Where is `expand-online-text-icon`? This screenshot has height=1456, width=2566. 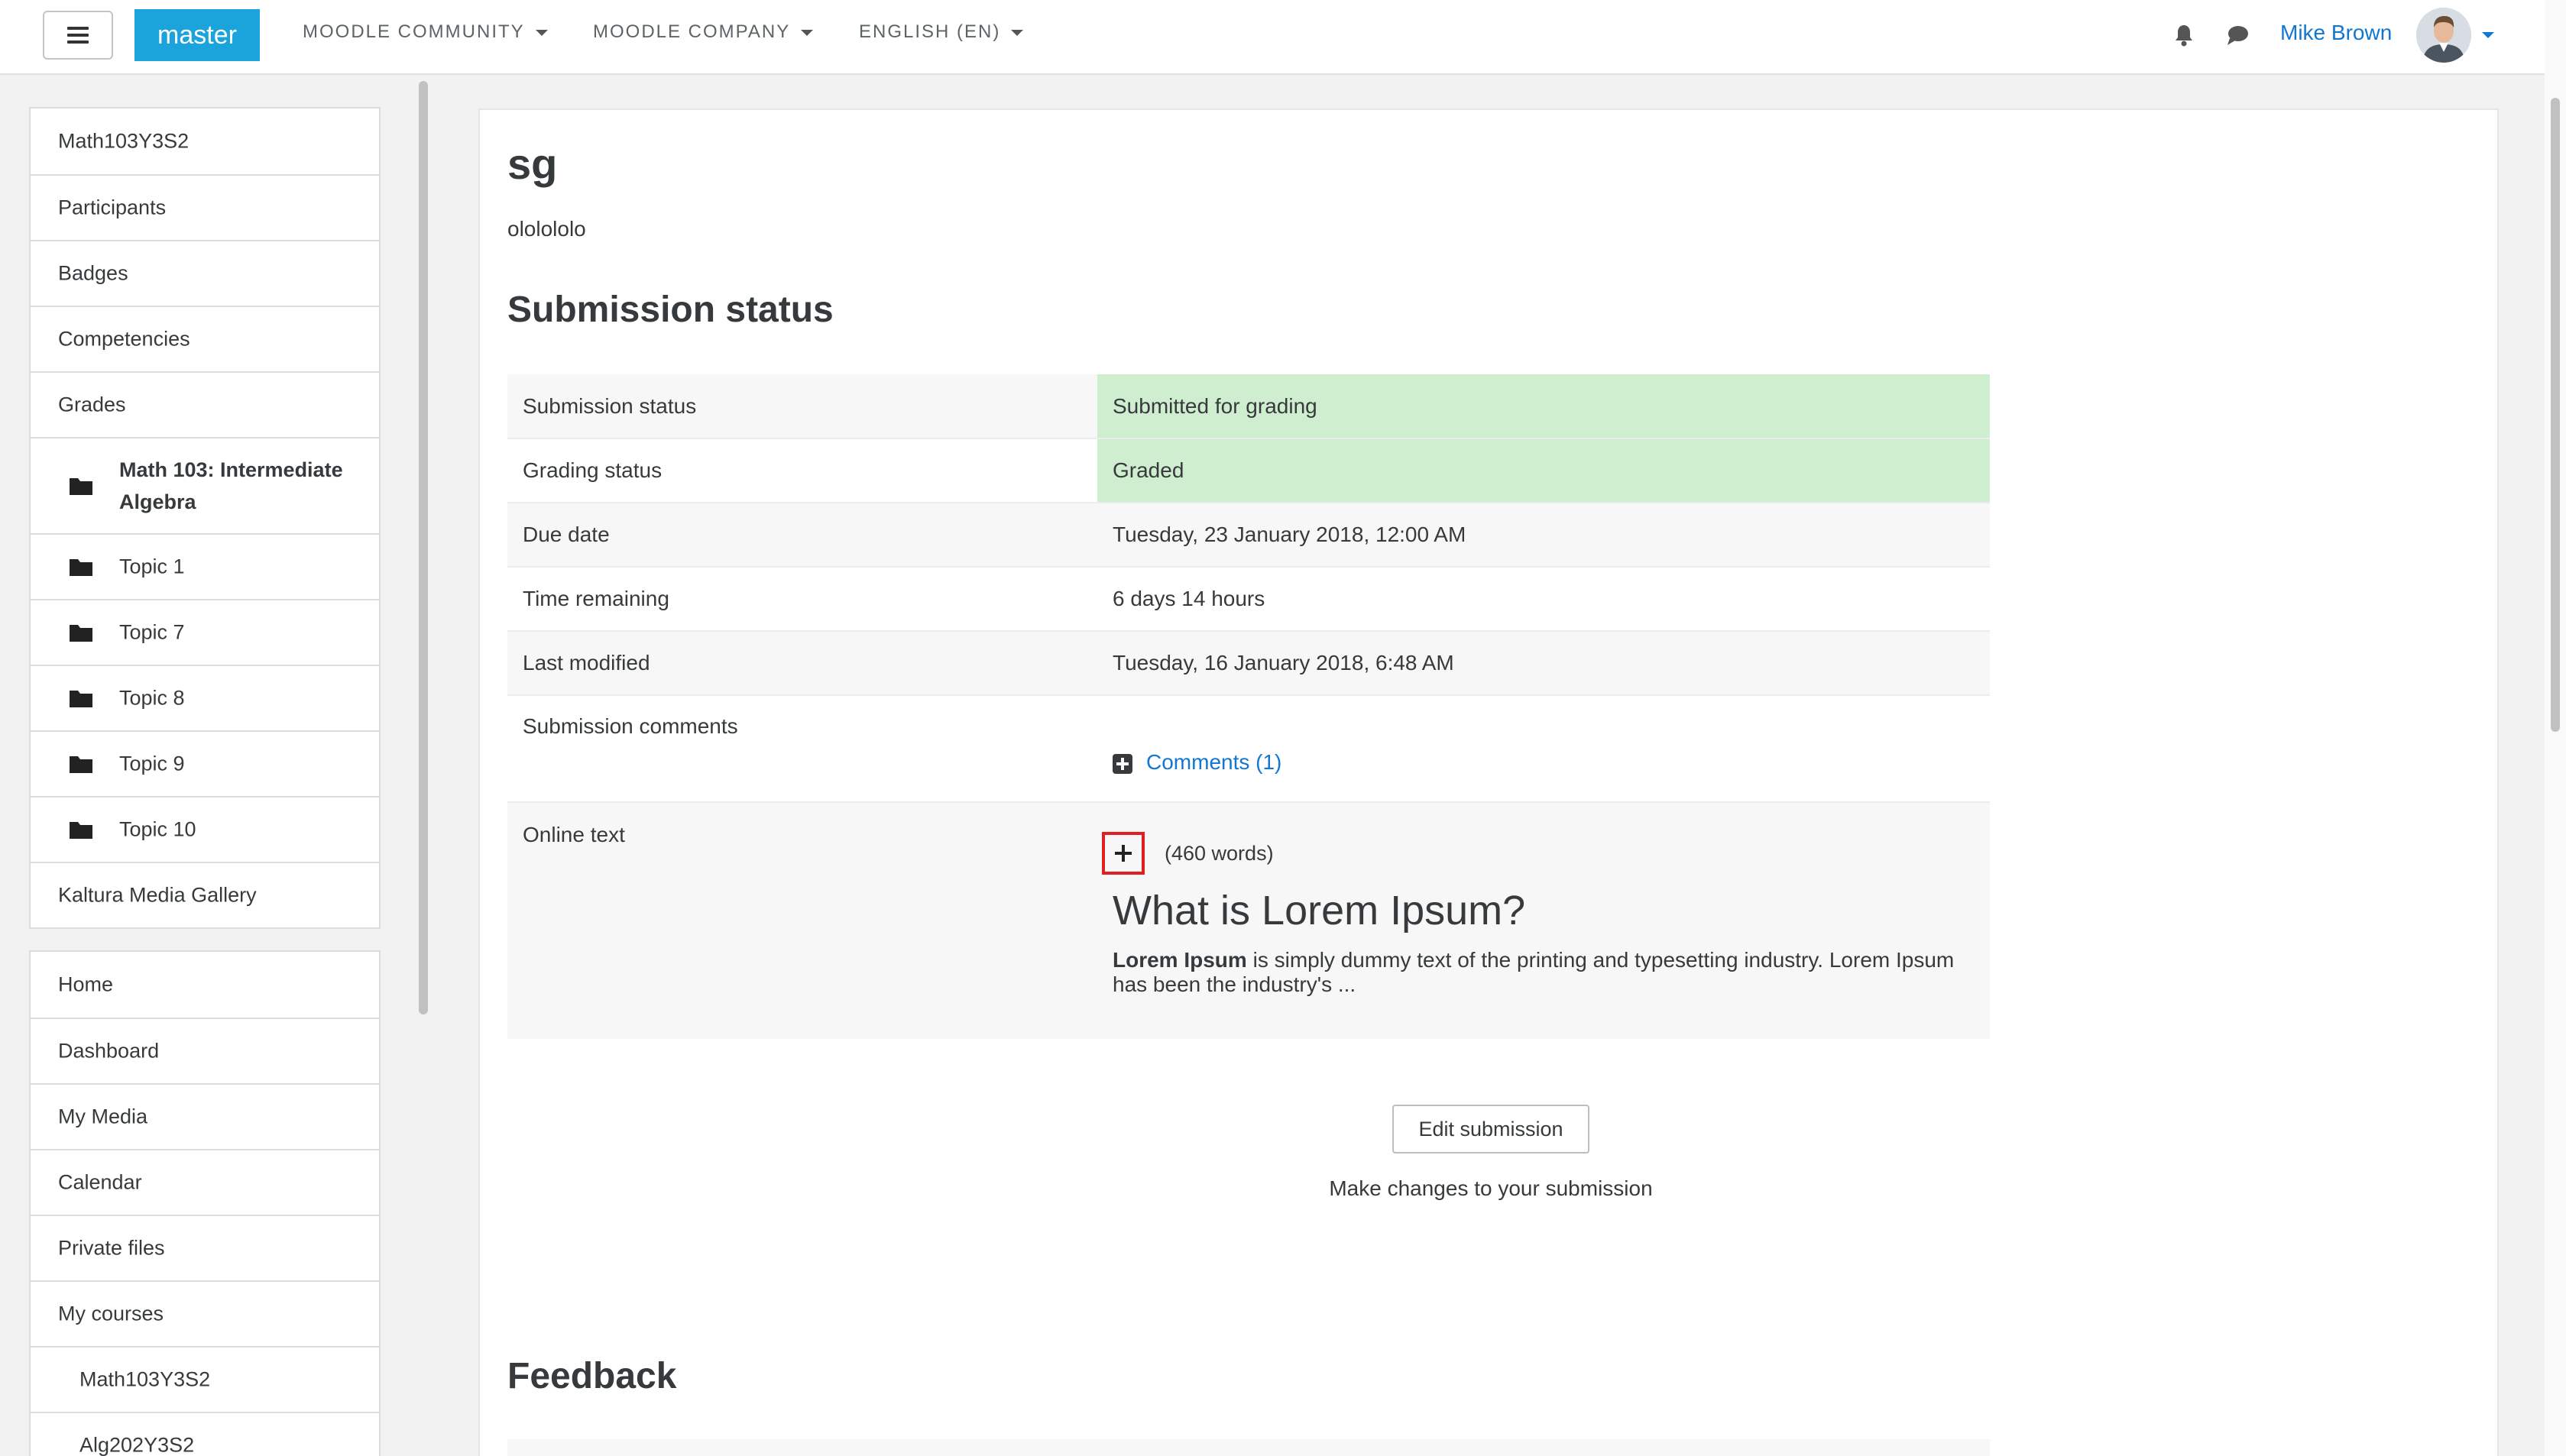
expand-online-text-icon is located at coordinates (1123, 853).